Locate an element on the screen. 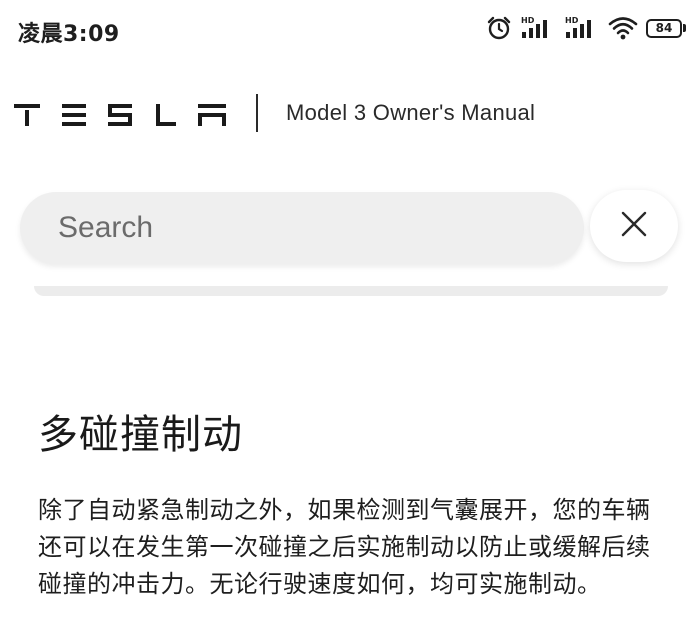 This screenshot has height=632, width=696. status-time: 凌晨3:09 is located at coordinates (69, 34).